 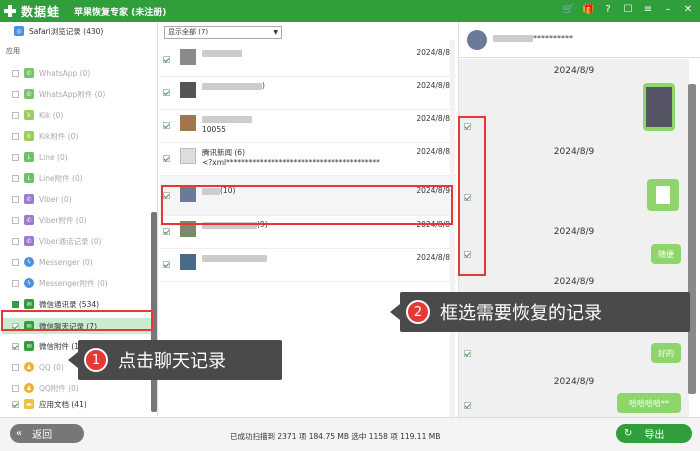 What do you see at coordinates (70, 241) in the screenshot?
I see `sidebar-item-label: Viber通话记录 (0)` at bounding box center [70, 241].